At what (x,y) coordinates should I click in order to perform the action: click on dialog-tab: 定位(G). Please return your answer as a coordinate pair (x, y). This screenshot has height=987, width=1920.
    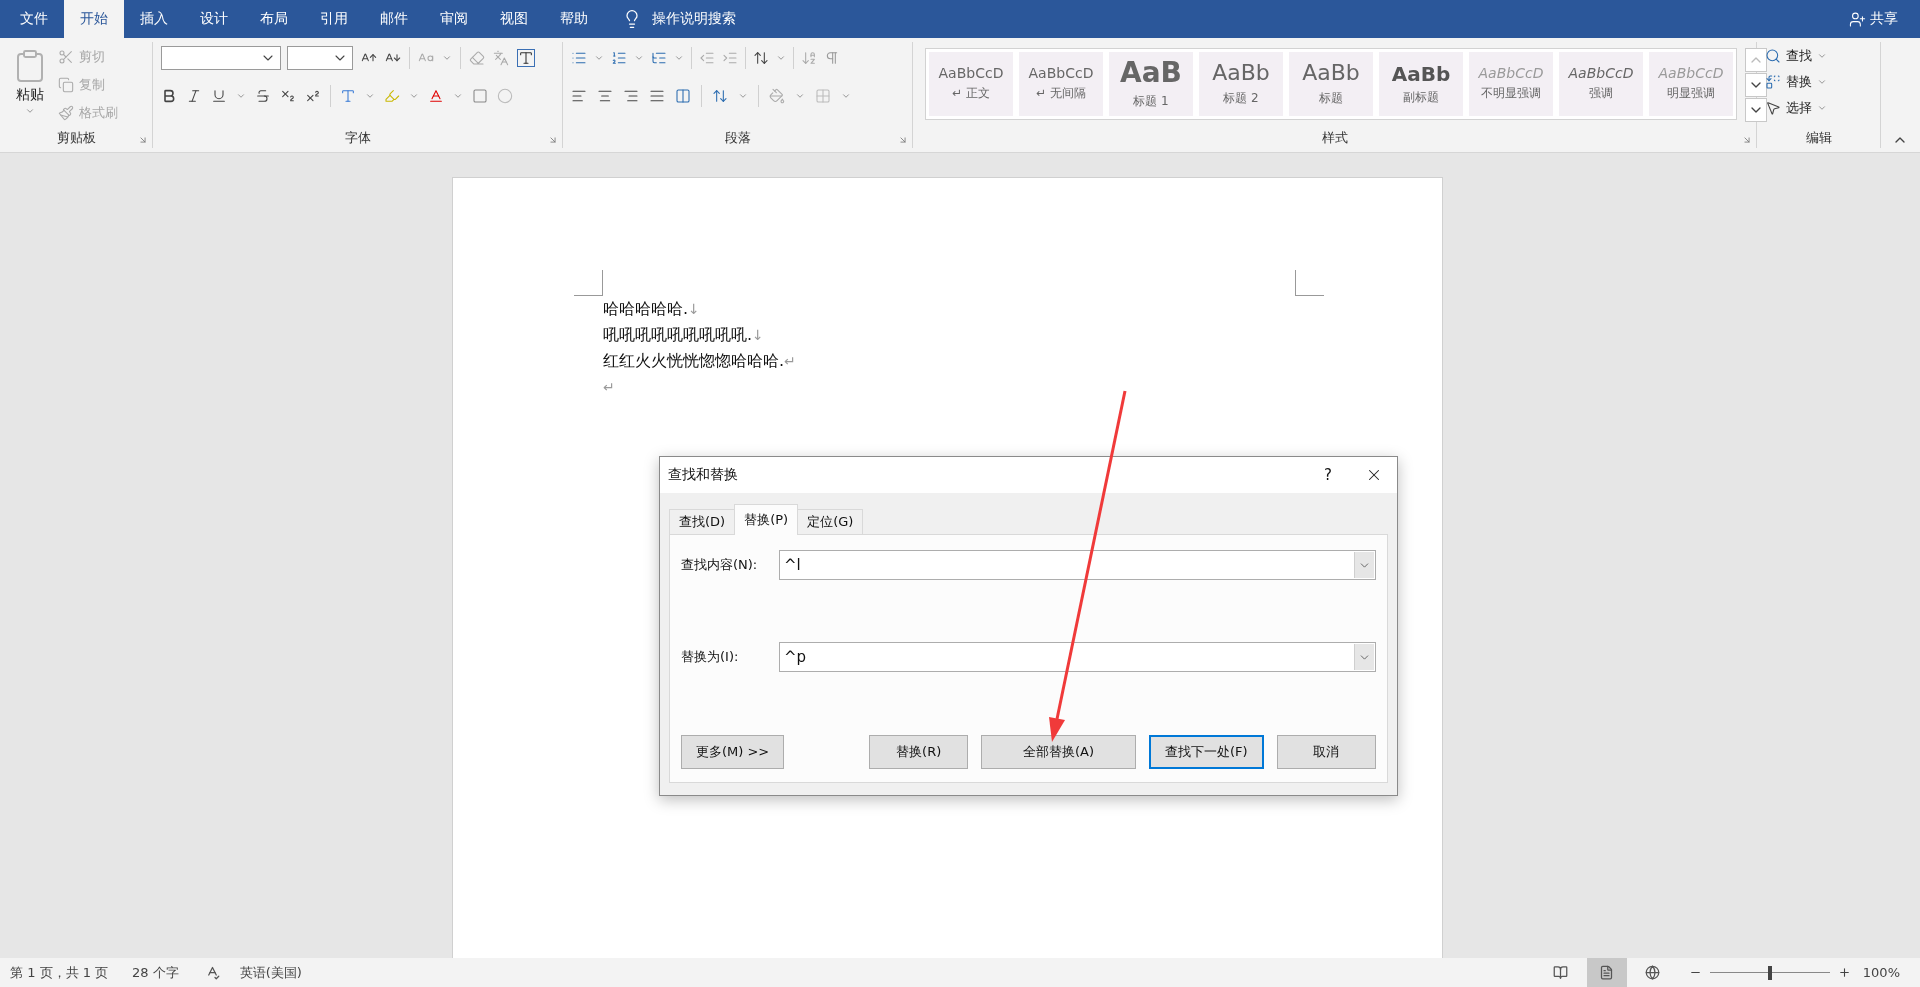
    Looking at the image, I should click on (830, 522).